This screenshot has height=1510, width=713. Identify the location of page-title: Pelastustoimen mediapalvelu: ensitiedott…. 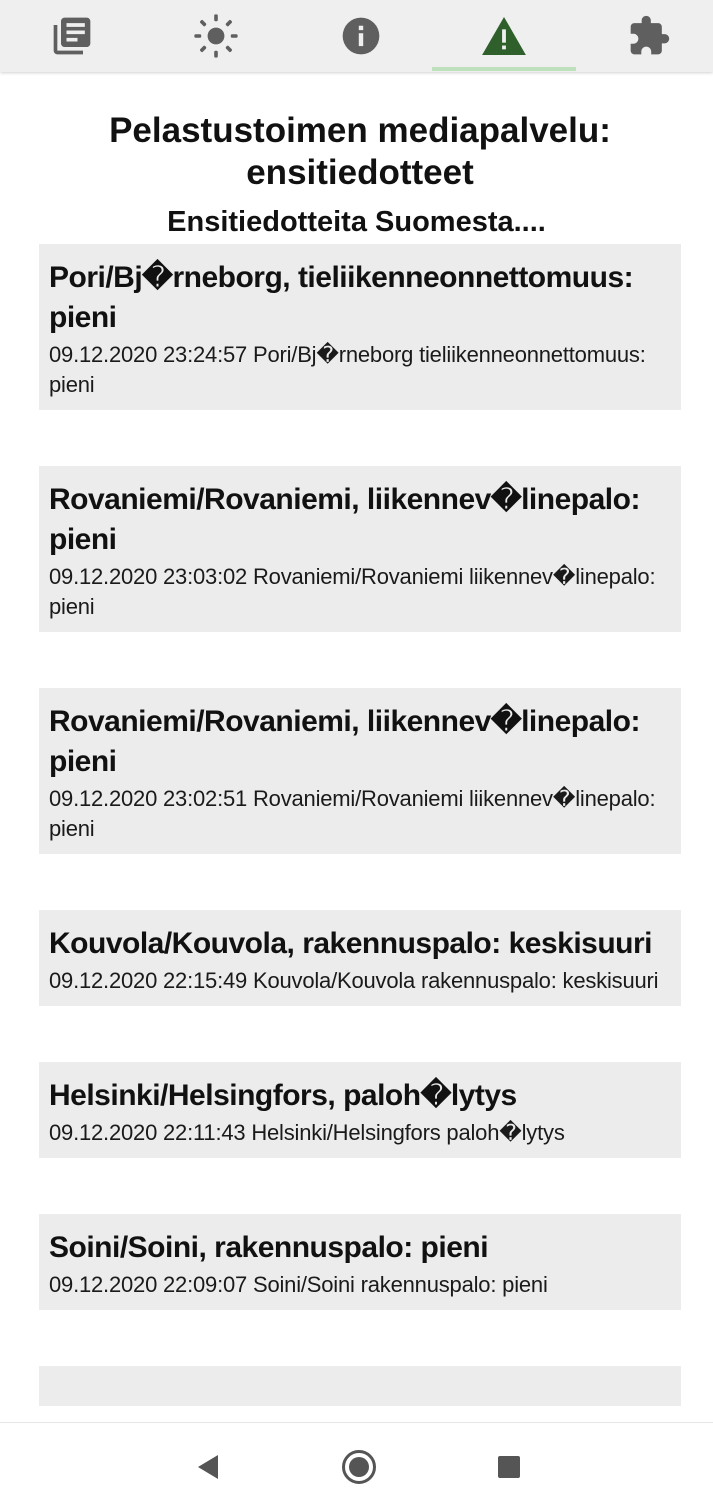
(360, 151).